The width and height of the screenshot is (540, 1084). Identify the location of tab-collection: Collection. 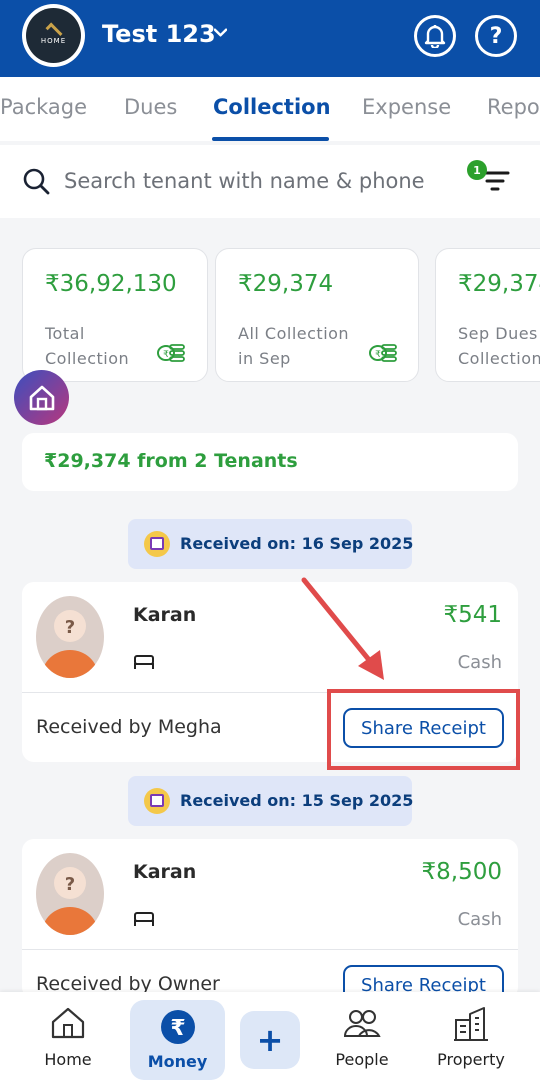
(272, 107).